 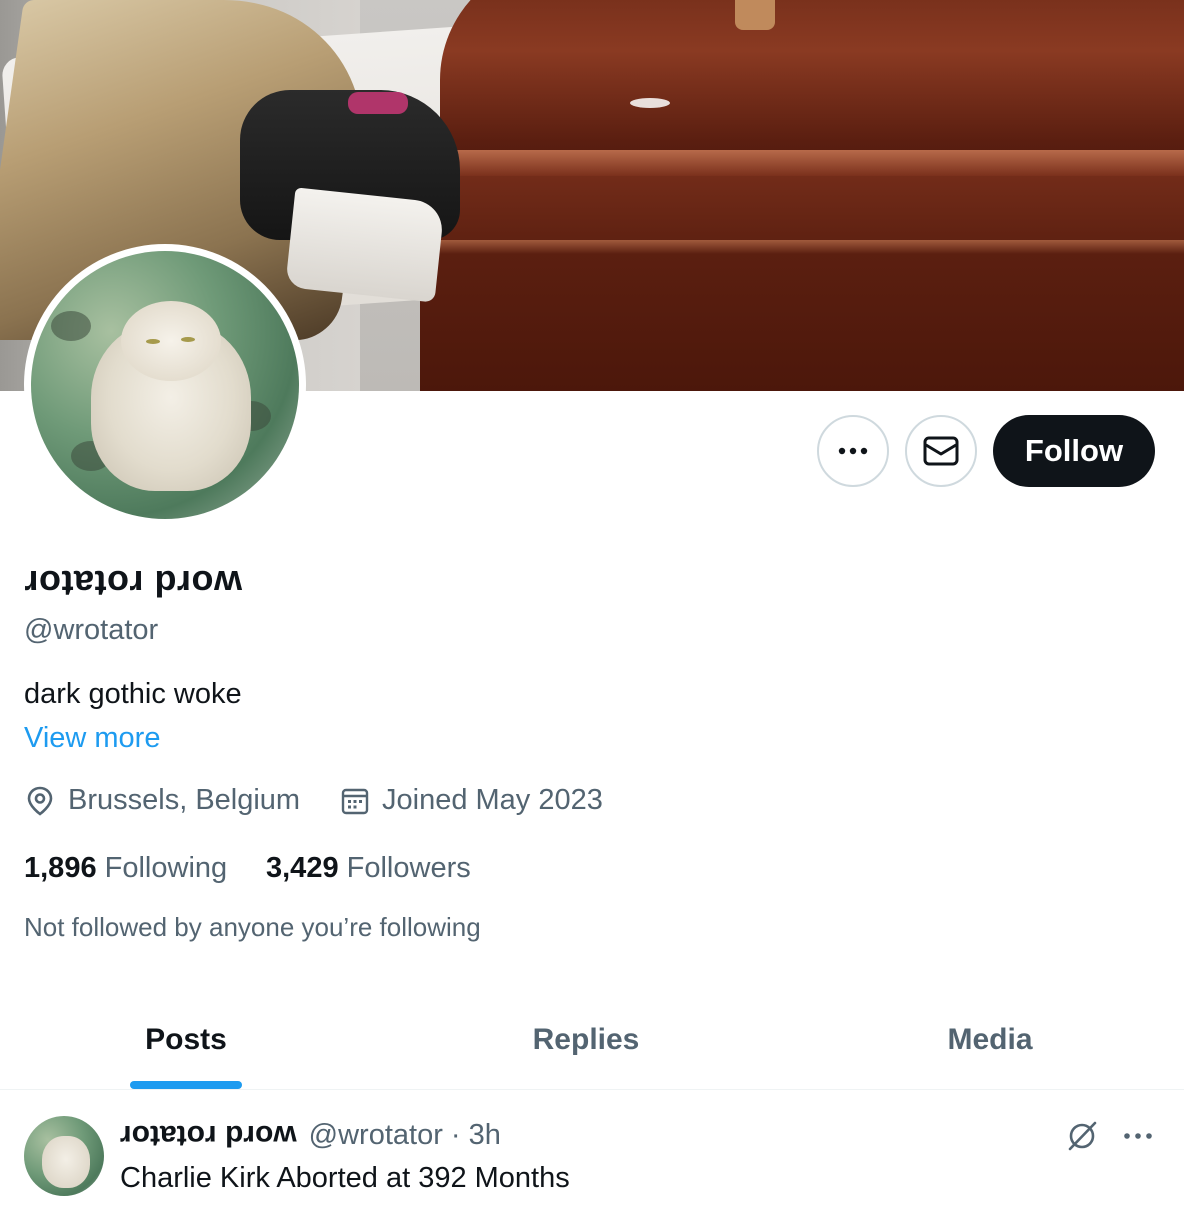 What do you see at coordinates (345, 1178) in the screenshot?
I see `post-text: Charlie Kirk Aborted at 392 Months` at bounding box center [345, 1178].